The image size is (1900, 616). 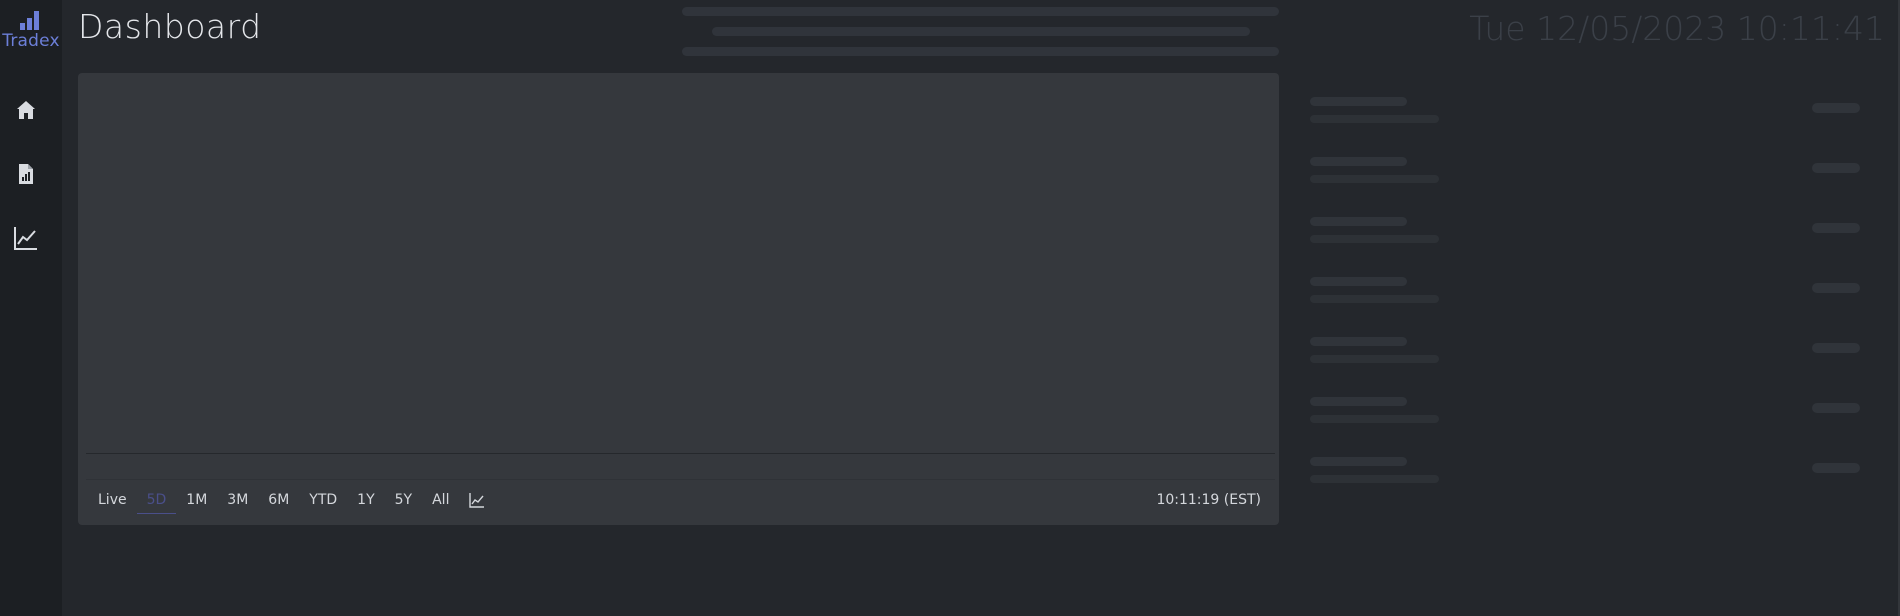 I want to click on range-ytd: YTD, so click(x=323, y=500).